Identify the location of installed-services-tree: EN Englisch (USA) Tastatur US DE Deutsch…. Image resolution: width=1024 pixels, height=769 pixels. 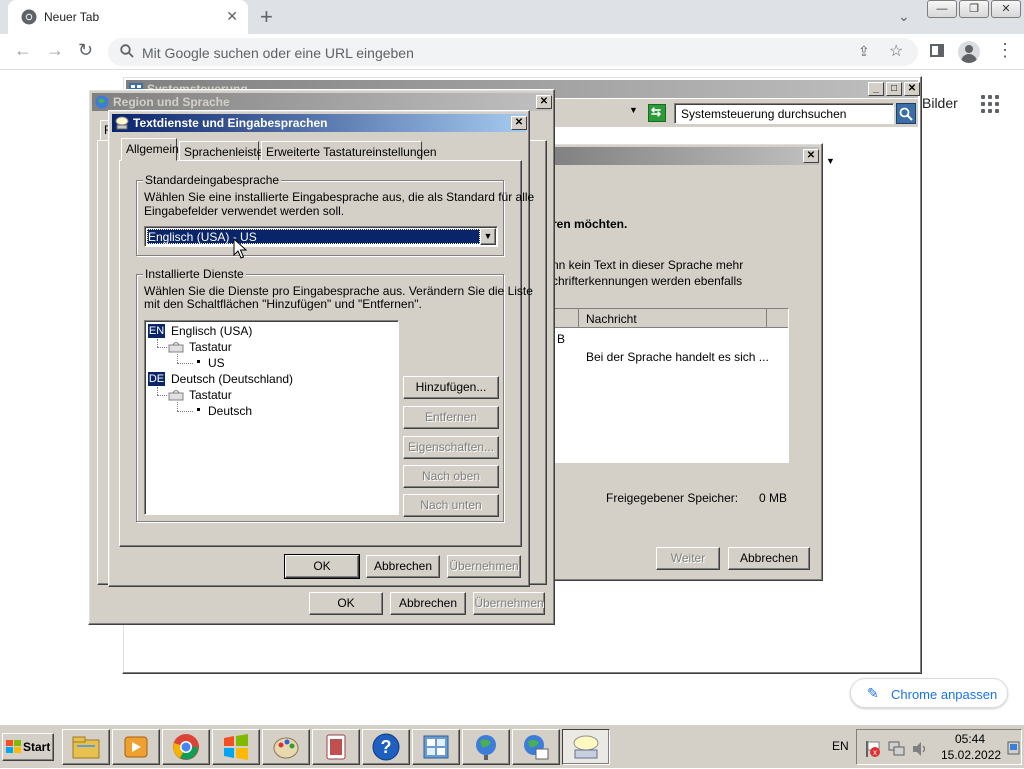
(271, 417).